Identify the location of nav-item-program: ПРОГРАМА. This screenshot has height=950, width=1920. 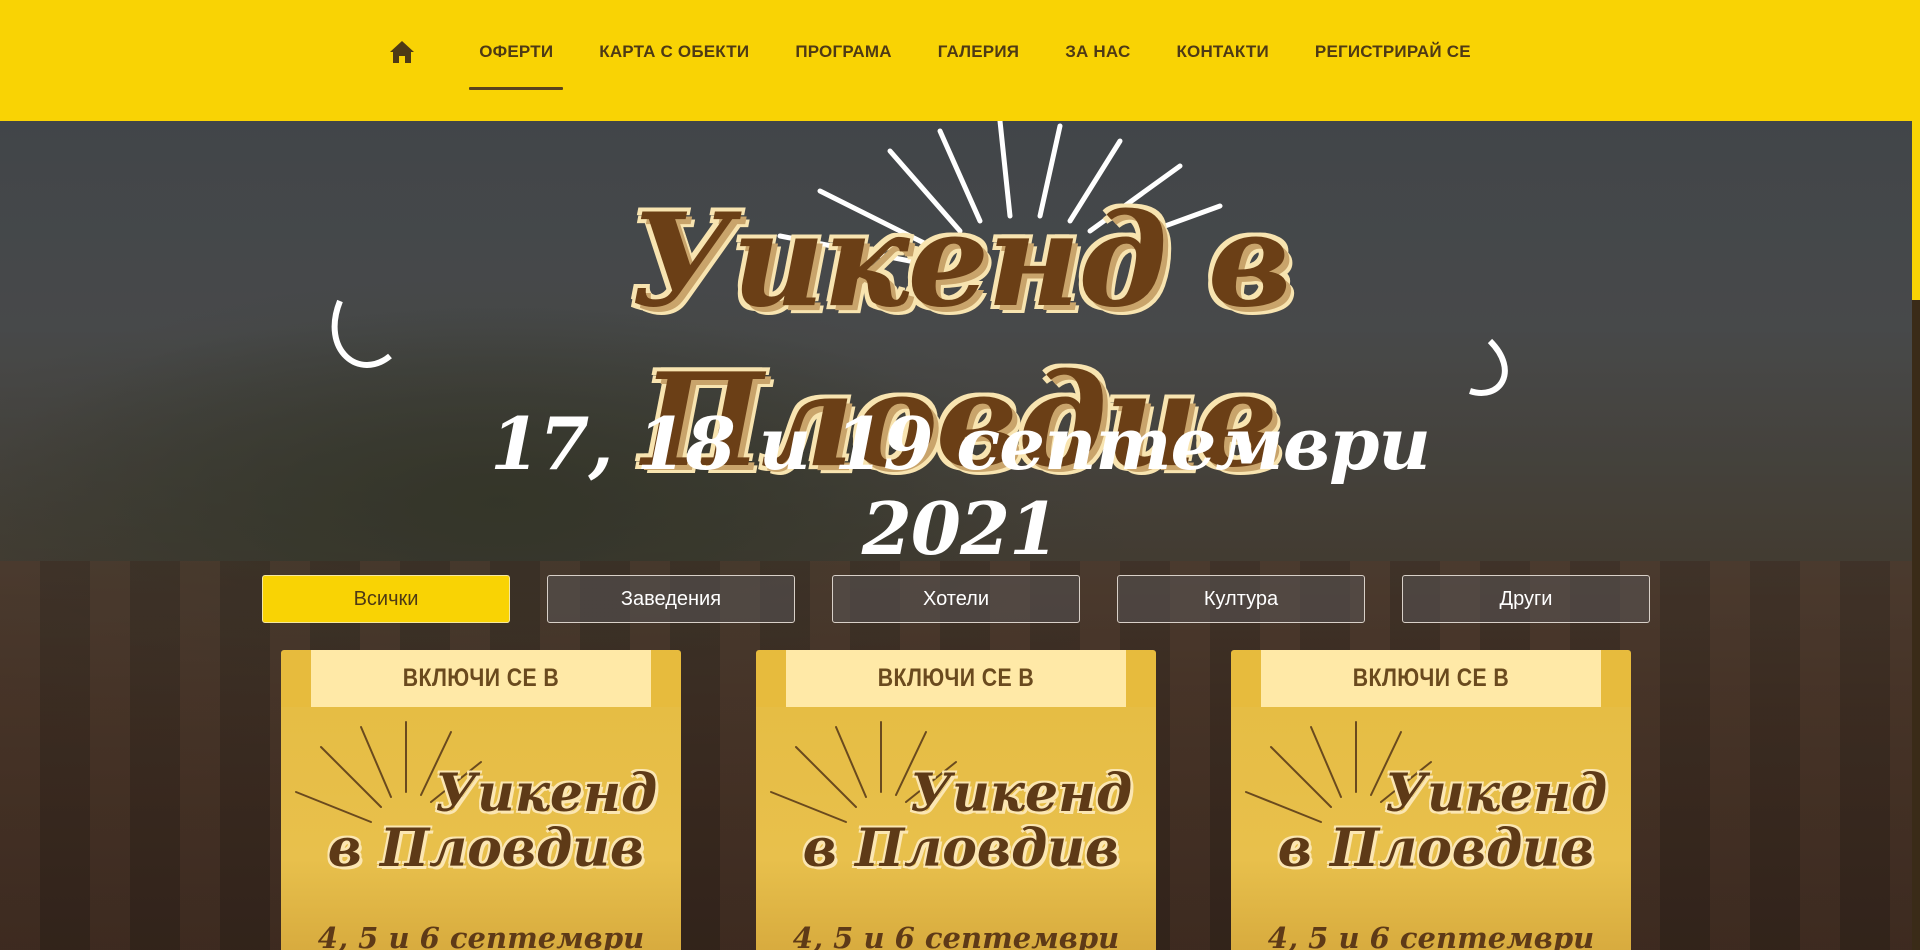
(843, 51).